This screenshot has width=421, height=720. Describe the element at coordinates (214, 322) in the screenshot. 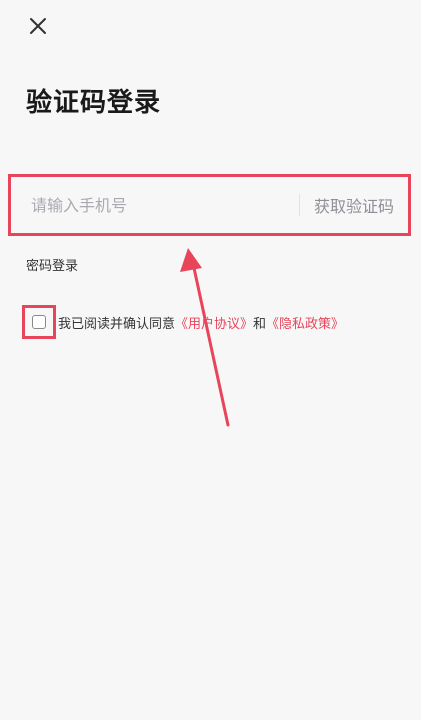

I see `user-agreement-link: 《用户协议》` at that location.